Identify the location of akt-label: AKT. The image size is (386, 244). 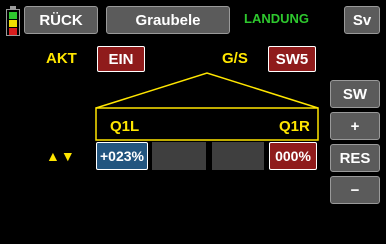
(61, 58).